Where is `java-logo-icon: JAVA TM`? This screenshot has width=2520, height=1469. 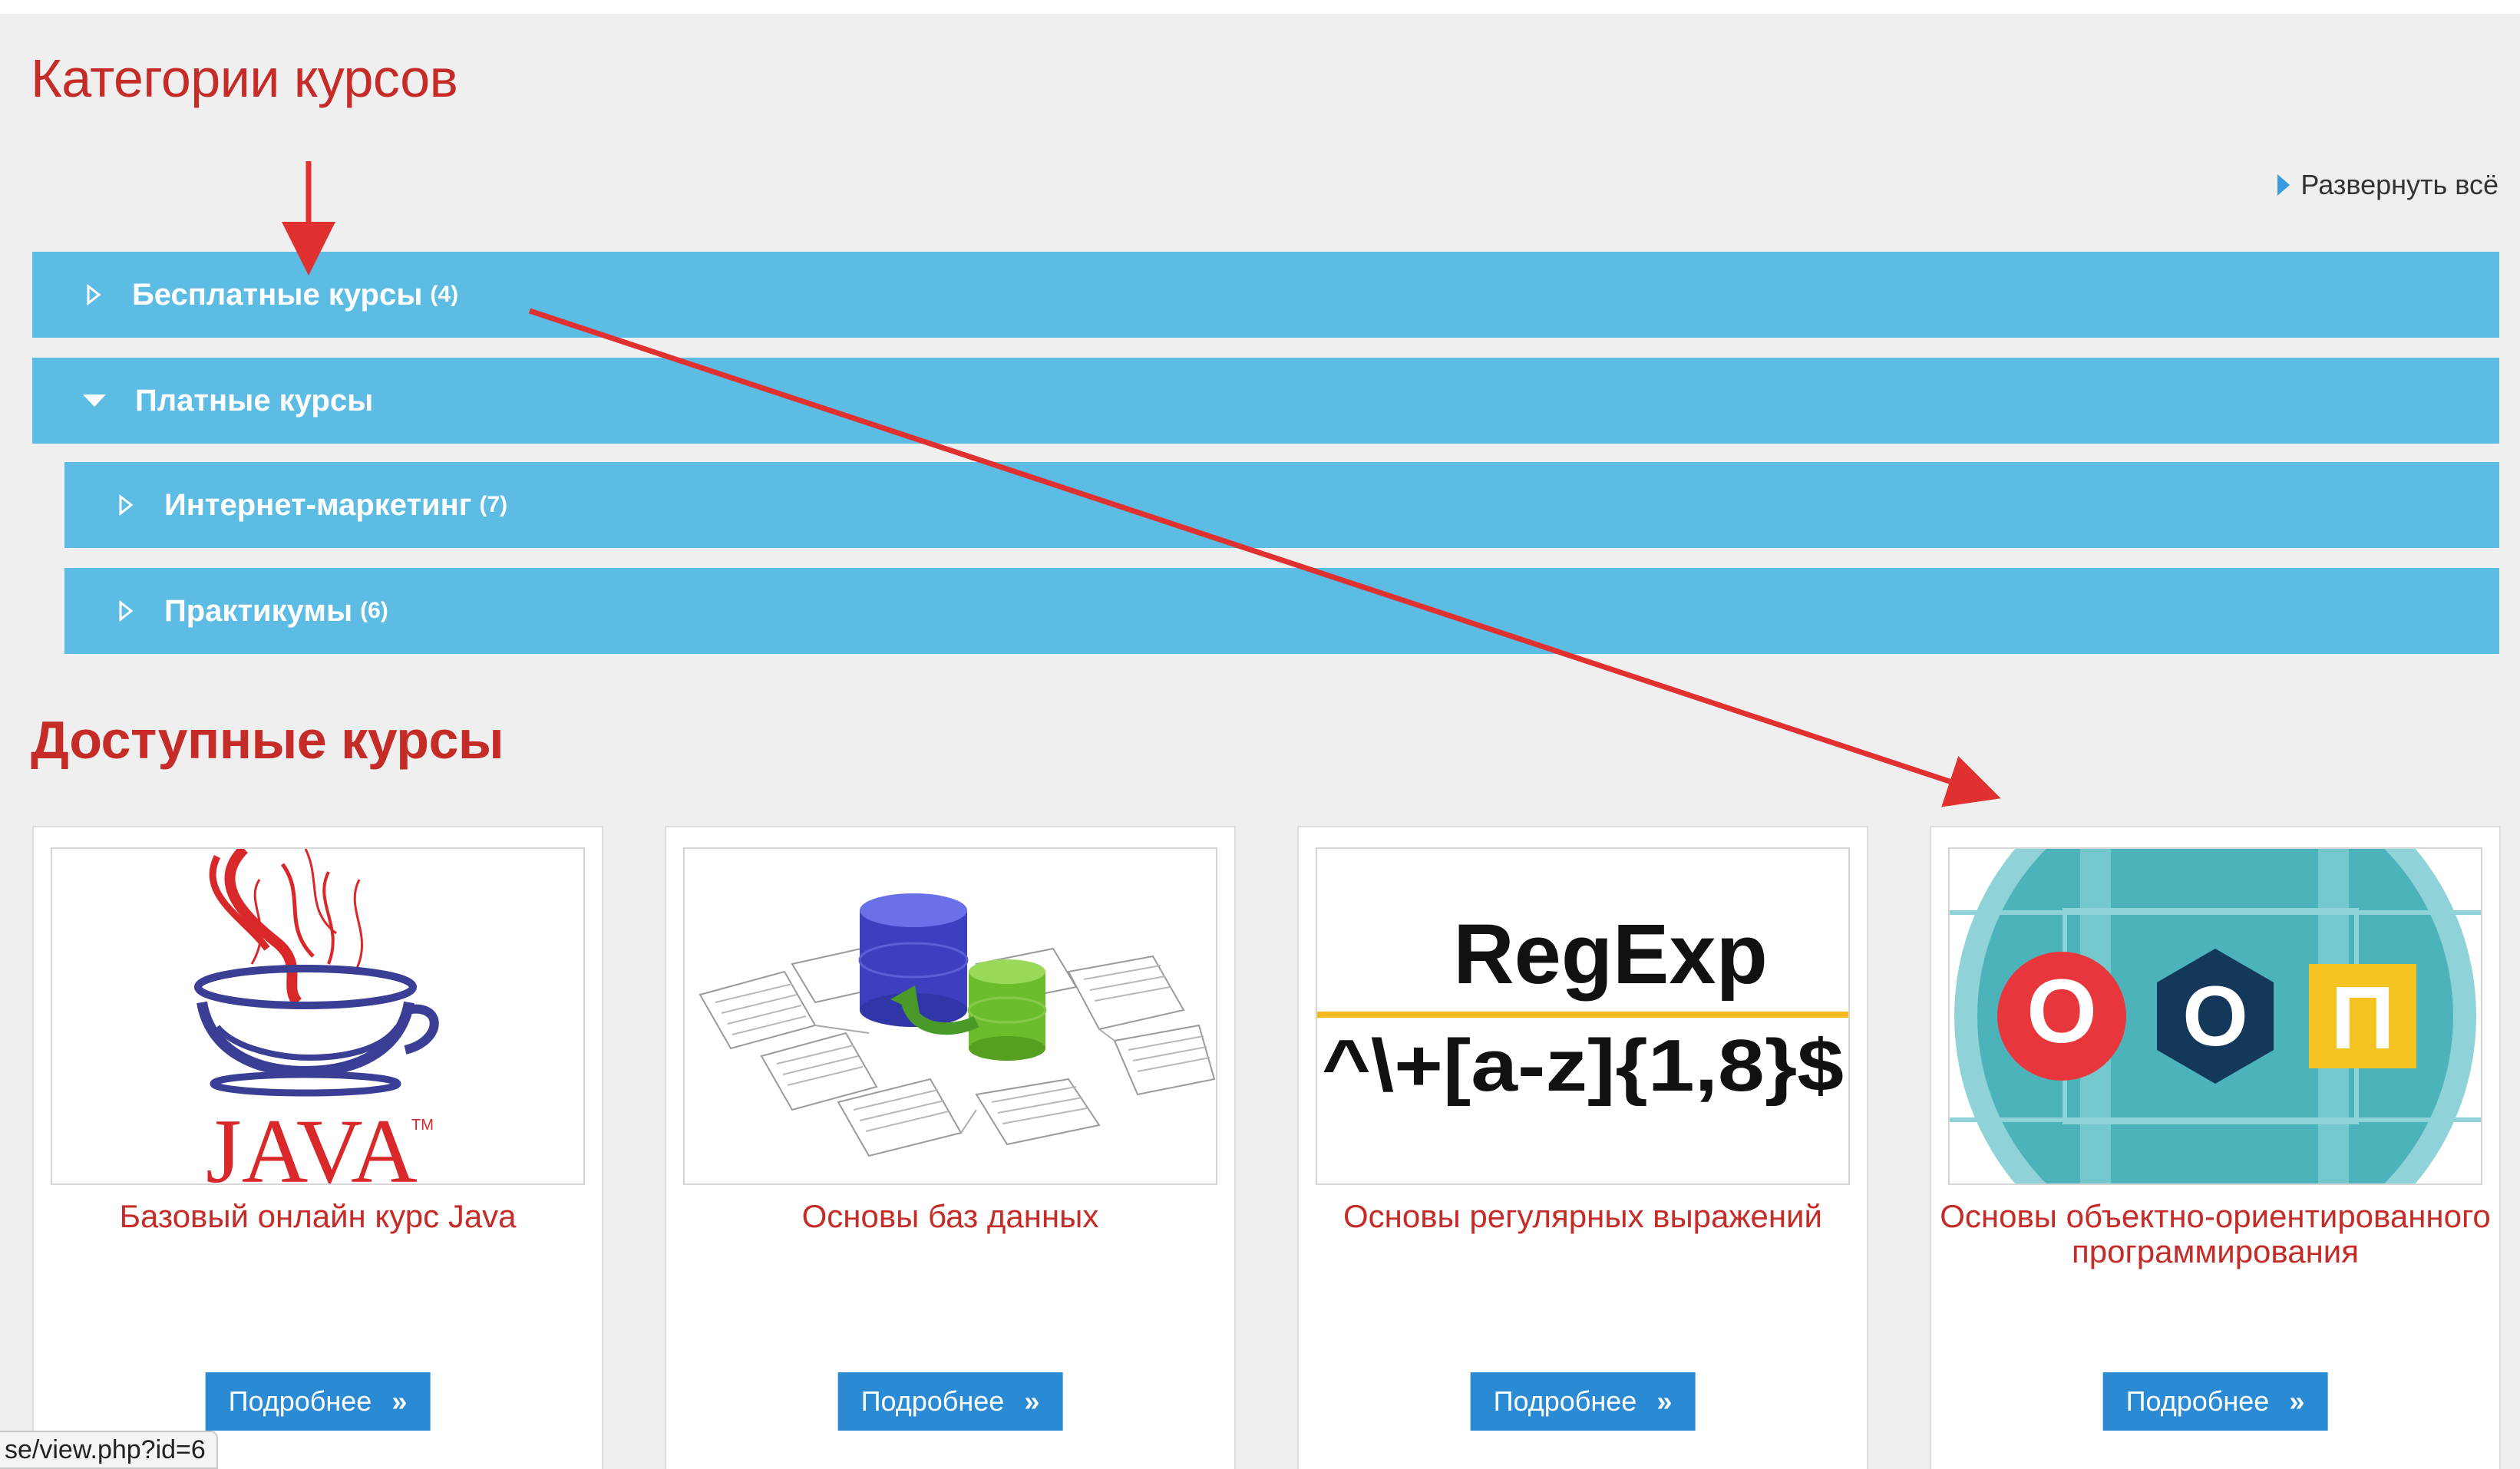 java-logo-icon: JAVA TM is located at coordinates (316, 1016).